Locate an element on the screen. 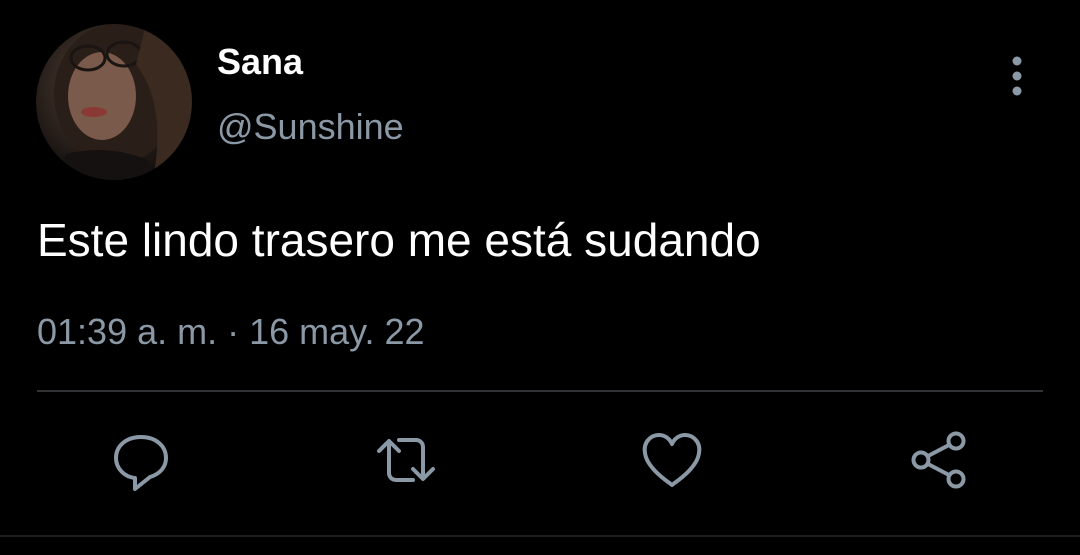 Image resolution: width=1080 pixels, height=555 pixels. heart-icon is located at coordinates (672, 460).